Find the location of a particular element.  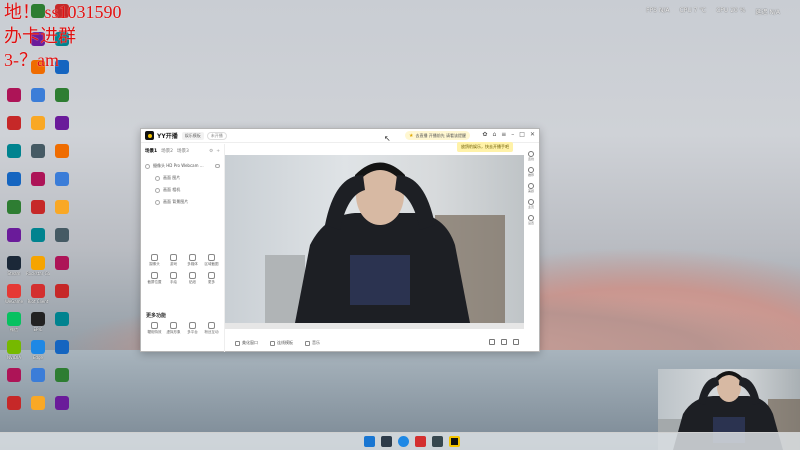

tool-game: 游戏 is located at coordinates (173, 260).